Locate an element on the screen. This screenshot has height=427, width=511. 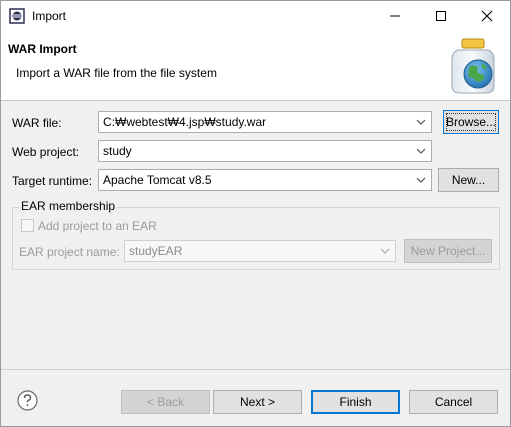
help-icon is located at coordinates (27, 400).